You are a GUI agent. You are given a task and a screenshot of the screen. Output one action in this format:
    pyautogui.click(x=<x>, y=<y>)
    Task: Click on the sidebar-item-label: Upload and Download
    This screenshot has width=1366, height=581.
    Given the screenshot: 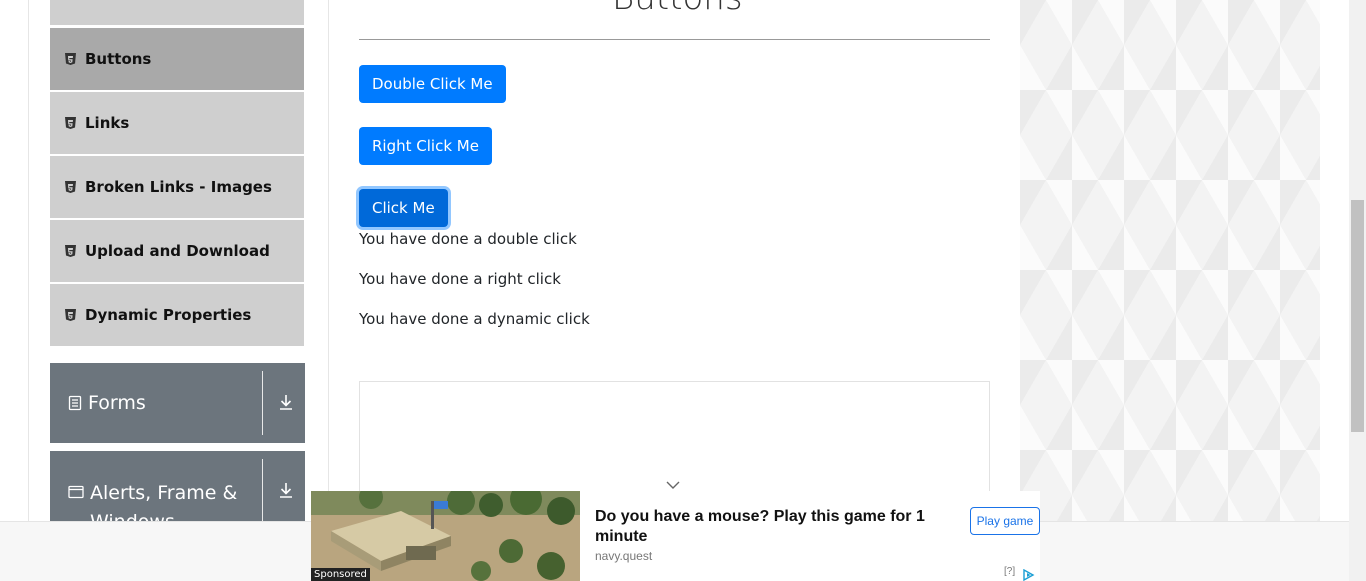 What is the action you would take?
    pyautogui.click(x=177, y=251)
    